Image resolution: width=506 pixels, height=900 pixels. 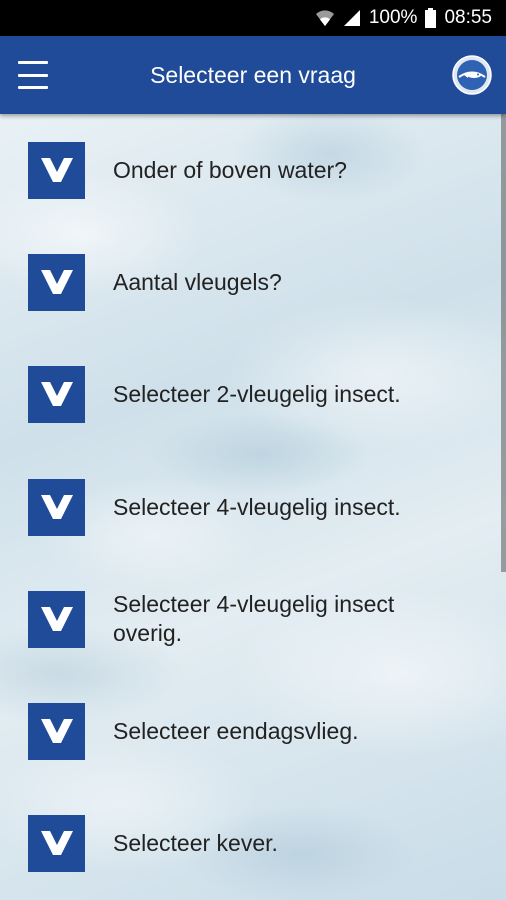 What do you see at coordinates (472, 75) in the screenshot?
I see `app-logo-icon` at bounding box center [472, 75].